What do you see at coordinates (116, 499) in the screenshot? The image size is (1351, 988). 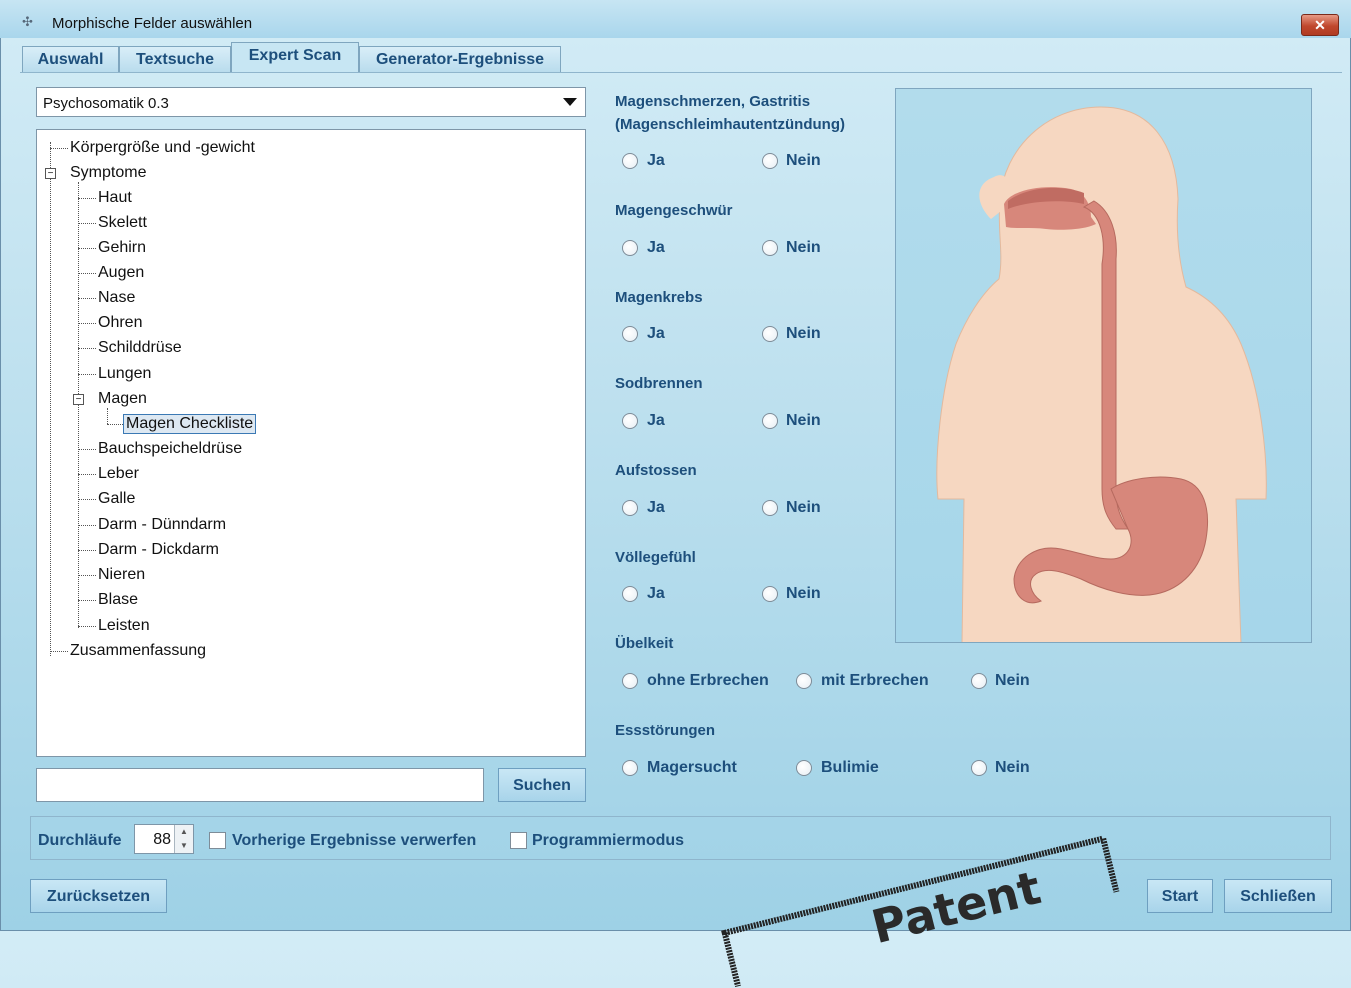 I see `tree-item-galle: Galle` at bounding box center [116, 499].